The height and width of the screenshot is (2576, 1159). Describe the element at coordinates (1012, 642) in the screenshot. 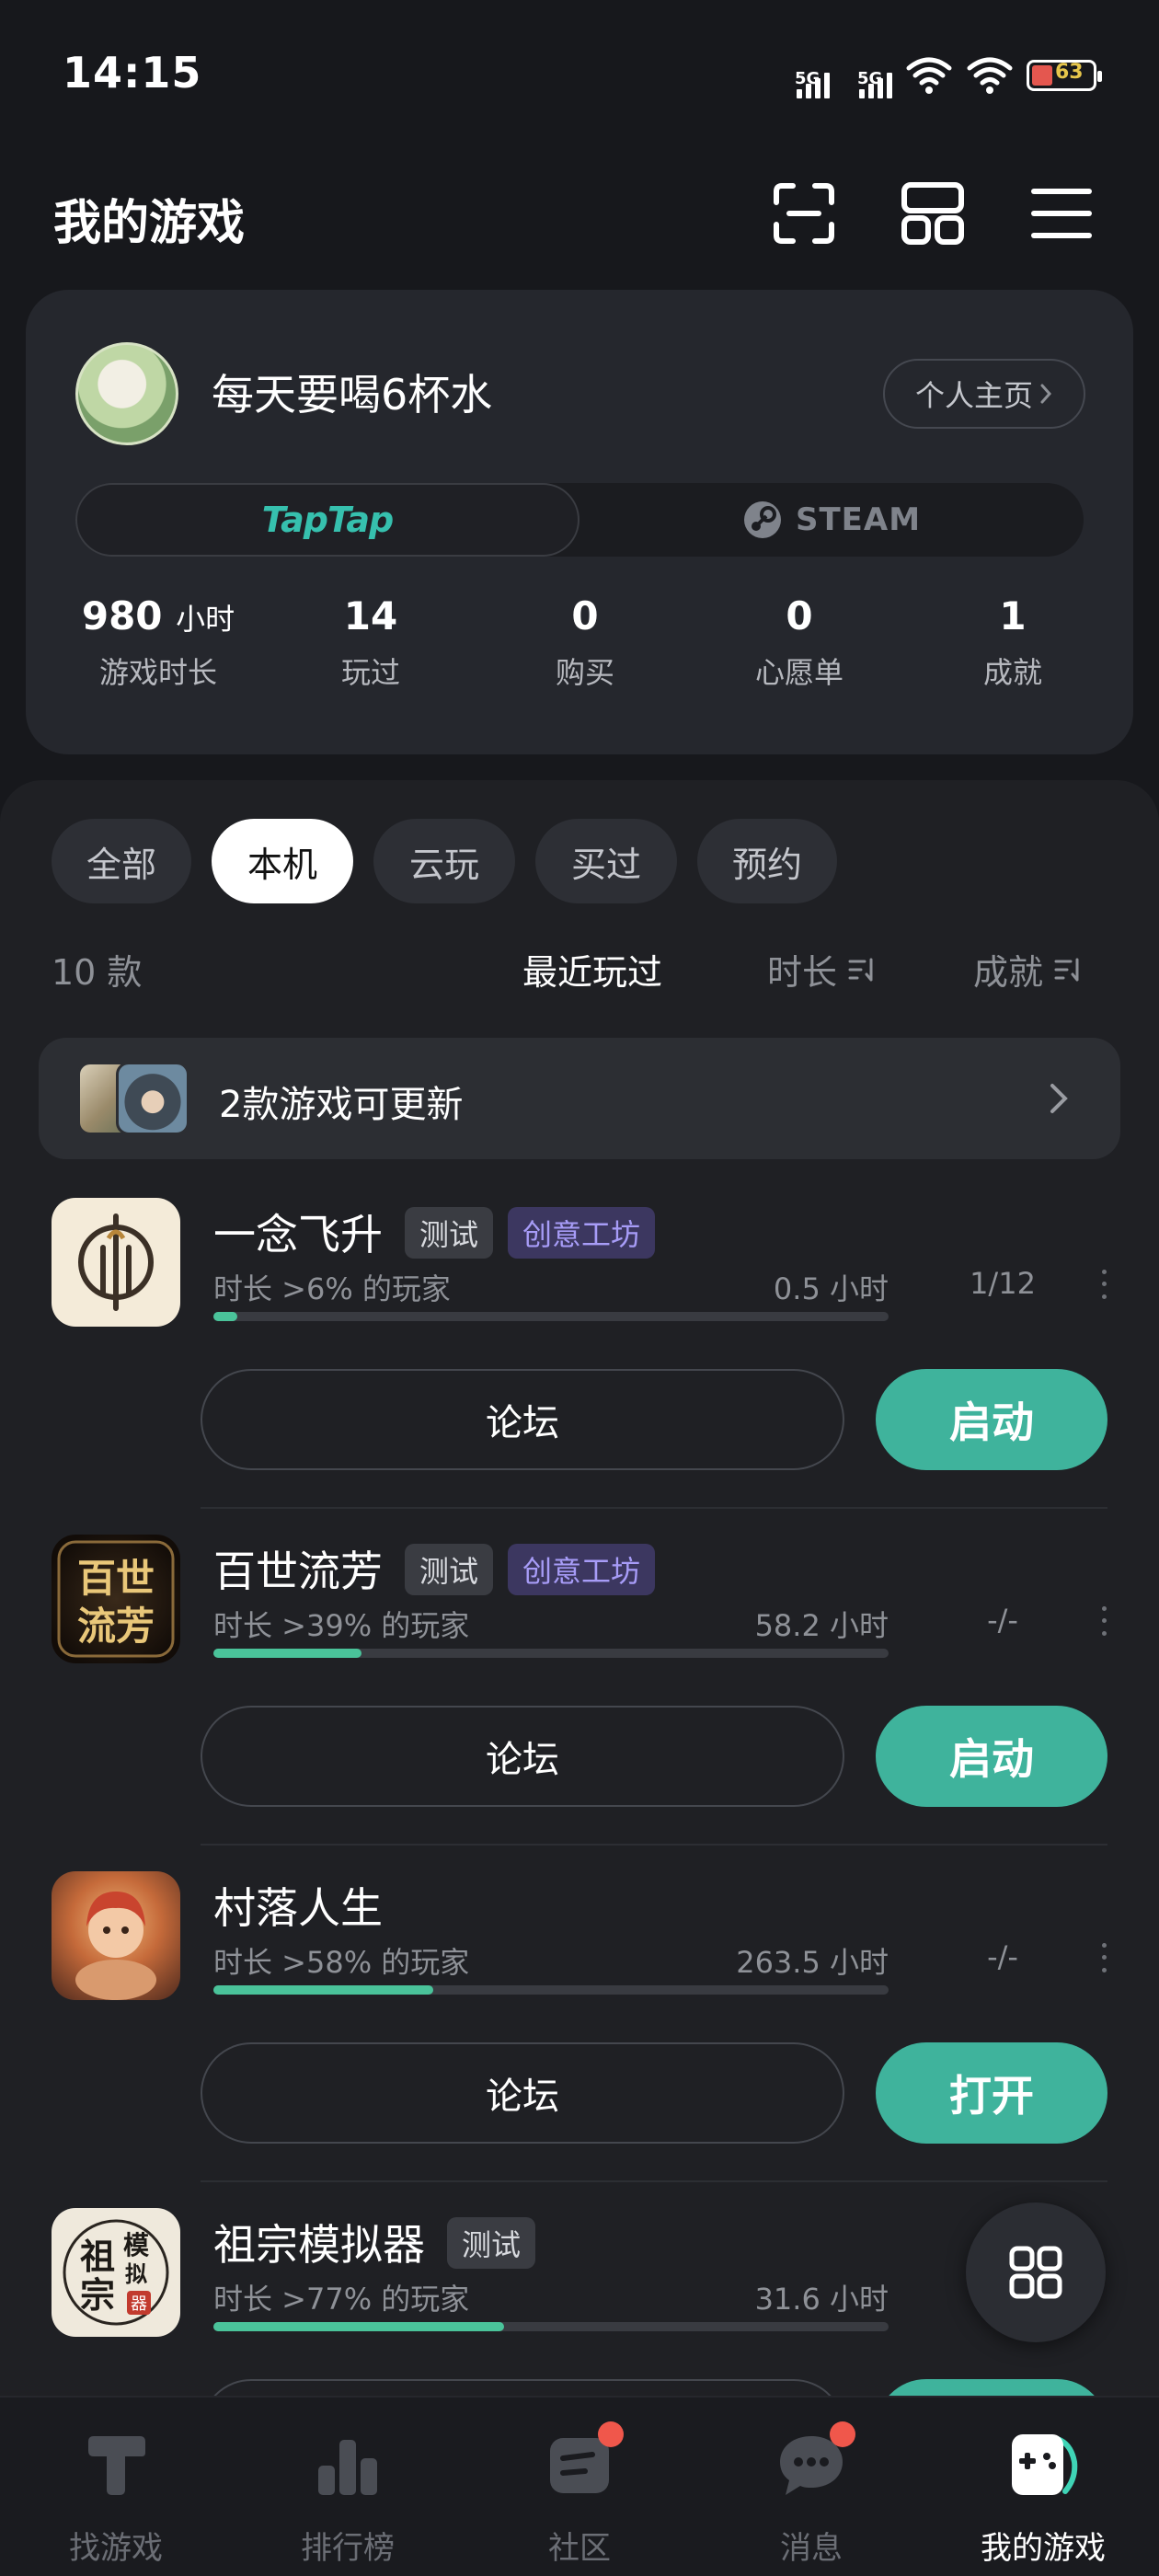

I see `stat-achievements: 1 成就` at that location.